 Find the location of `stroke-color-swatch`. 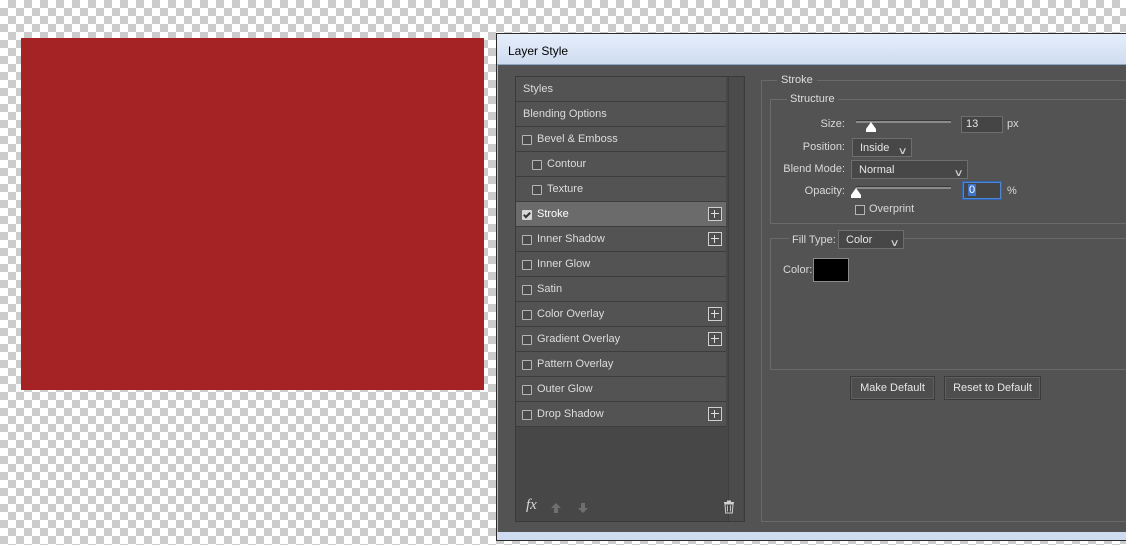

stroke-color-swatch is located at coordinates (831, 270).